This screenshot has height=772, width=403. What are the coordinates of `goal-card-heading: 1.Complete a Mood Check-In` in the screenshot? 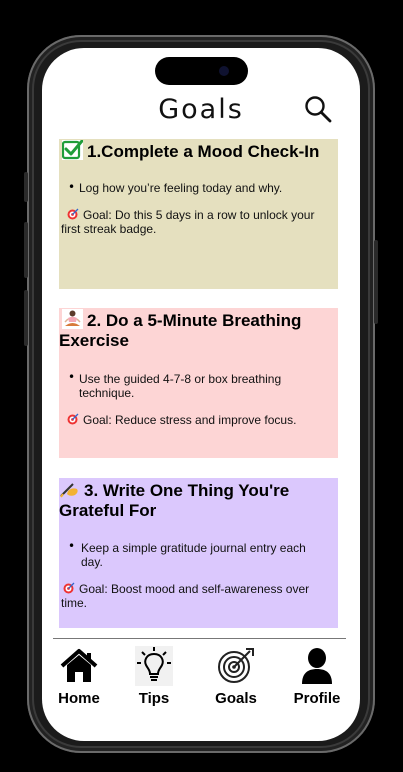 It's located at (197, 150).